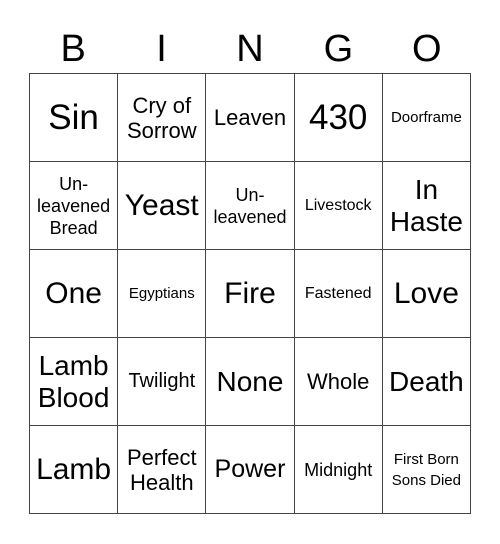  I want to click on bingo-cell: Fire, so click(250, 294).